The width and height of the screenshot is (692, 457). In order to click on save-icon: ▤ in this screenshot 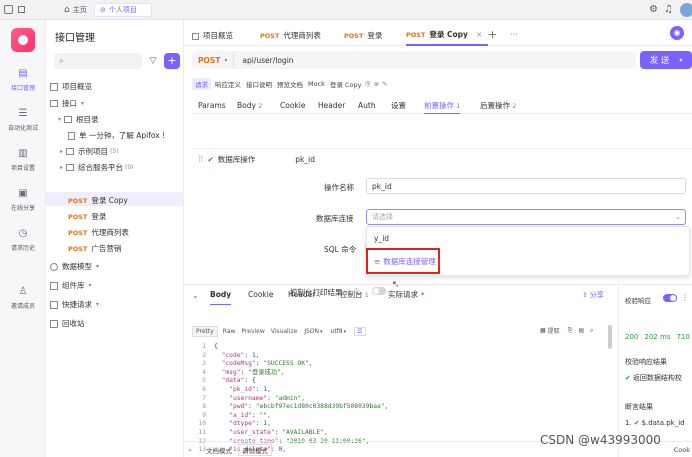, I will do `click(582, 330)`.